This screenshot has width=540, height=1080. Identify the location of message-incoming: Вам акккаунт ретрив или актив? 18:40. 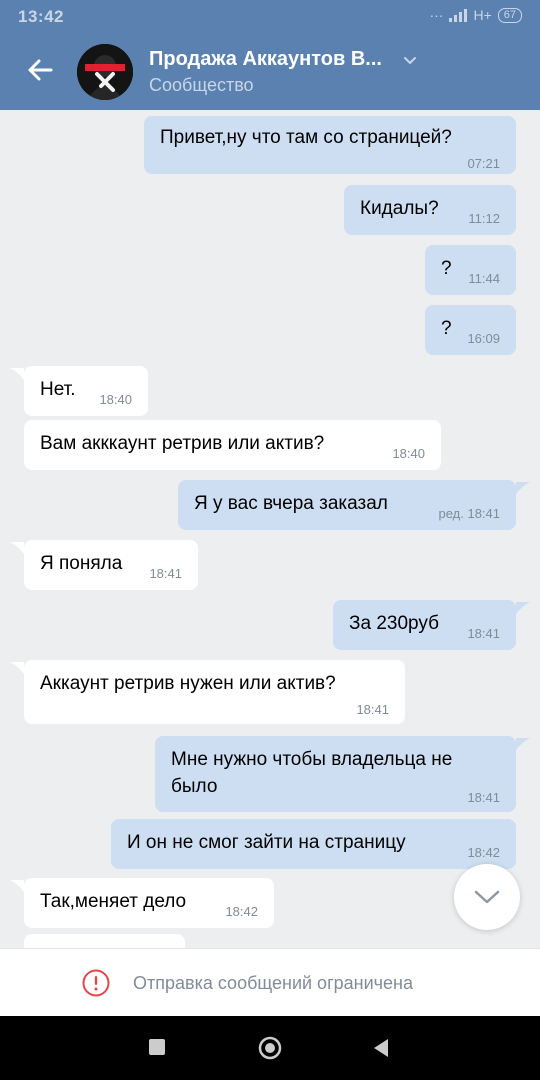
(232, 445).